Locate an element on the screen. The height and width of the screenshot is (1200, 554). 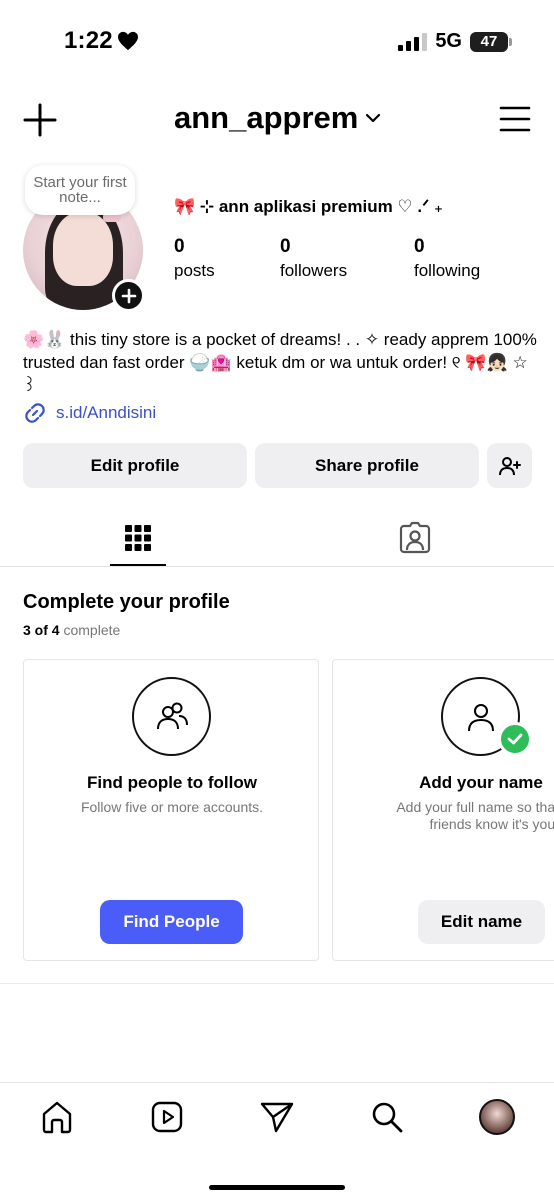
share-profile-label: Share profile is located at coordinates (367, 465).